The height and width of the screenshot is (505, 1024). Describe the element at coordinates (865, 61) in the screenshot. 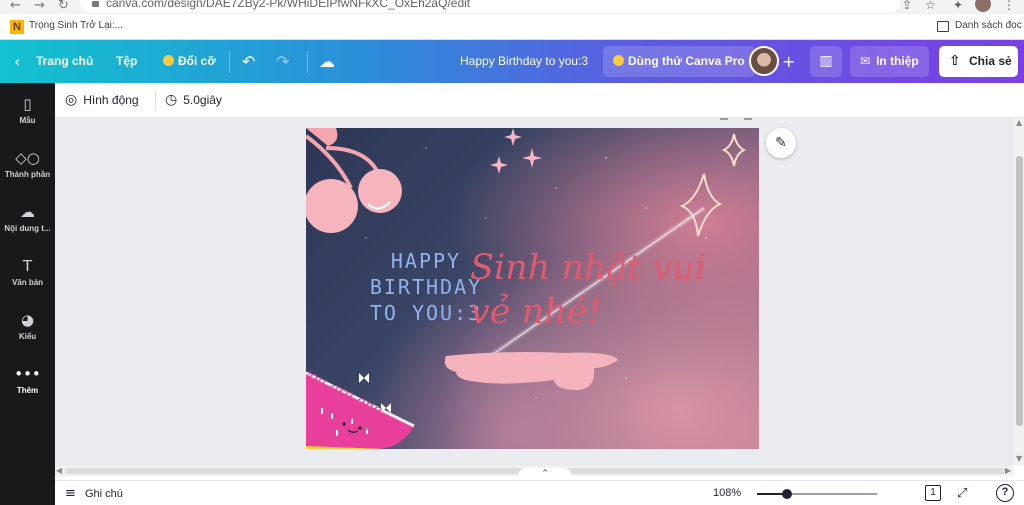

I see `envelope-icon: ✉` at that location.